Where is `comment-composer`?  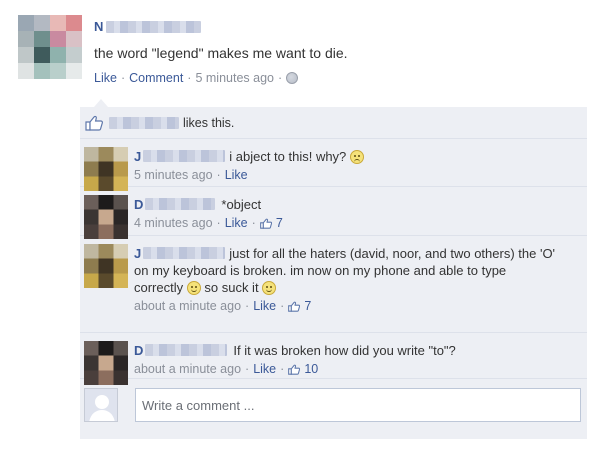
comment-composer is located at coordinates (333, 405).